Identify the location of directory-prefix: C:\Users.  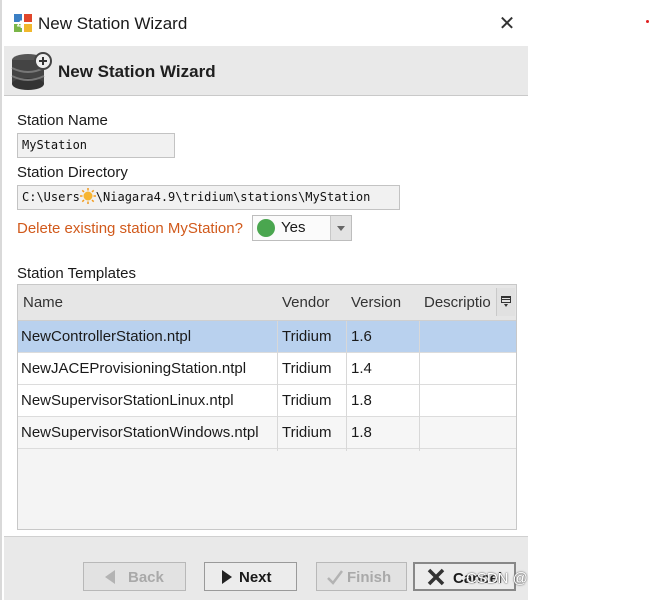
(51, 197).